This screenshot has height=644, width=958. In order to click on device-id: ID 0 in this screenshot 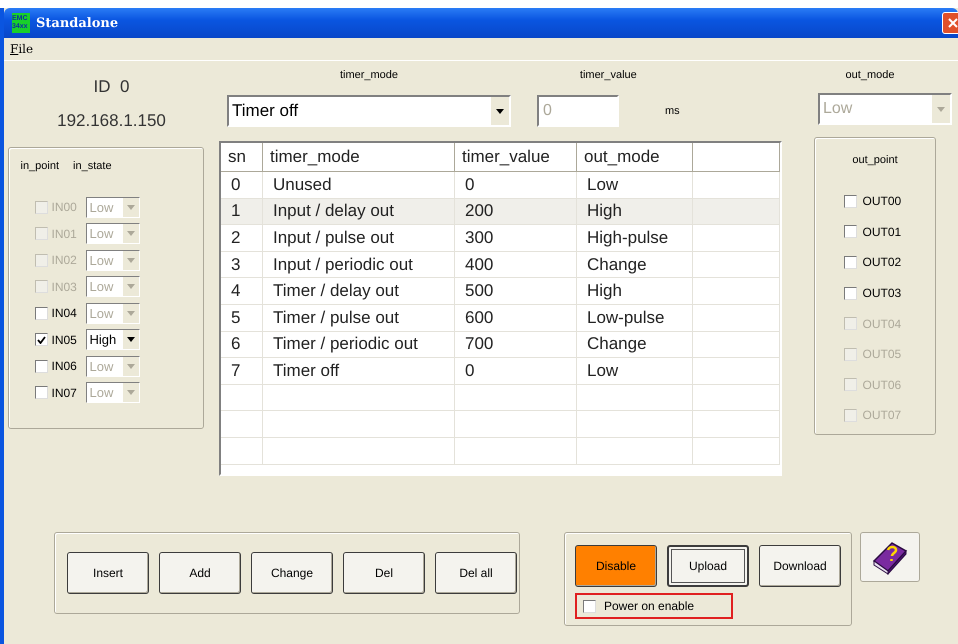, I will do `click(112, 87)`.